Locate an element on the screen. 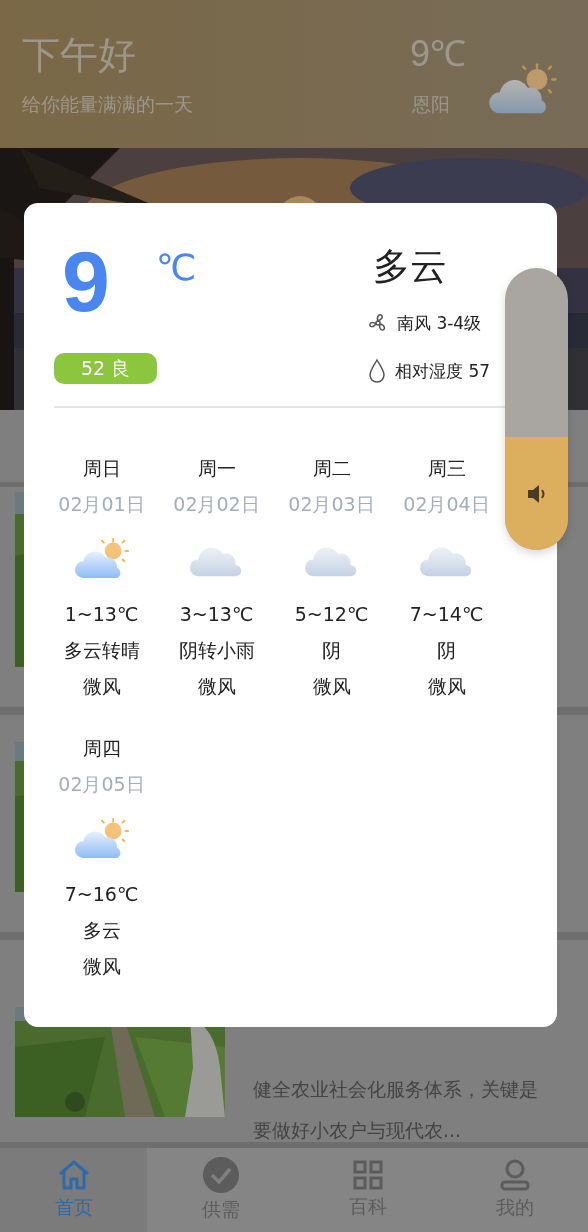  temperature-range: 7~16℃ is located at coordinates (101, 894).